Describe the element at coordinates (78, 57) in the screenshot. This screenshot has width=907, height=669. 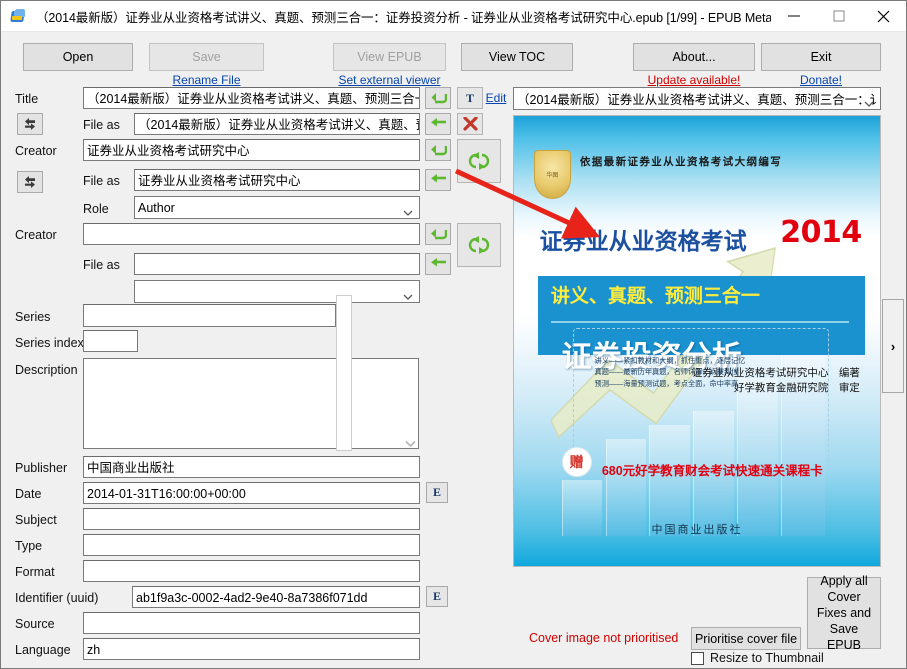
I see `open-button: Open` at that location.